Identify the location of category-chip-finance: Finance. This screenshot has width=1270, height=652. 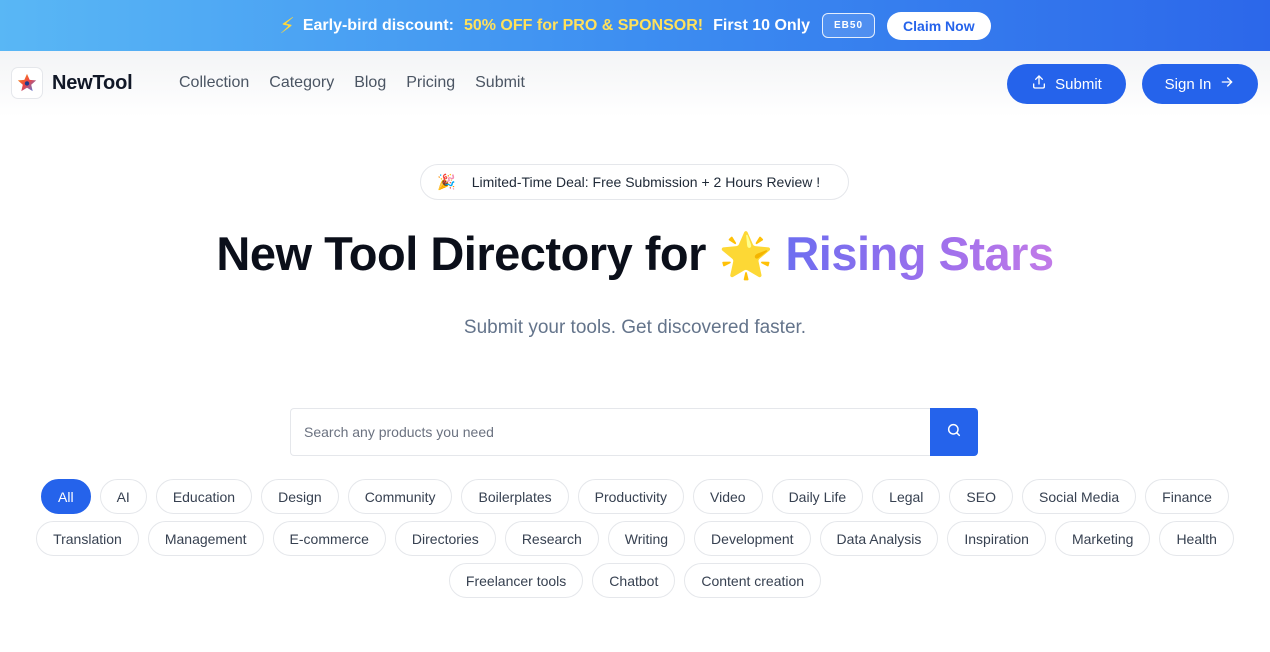
(1187, 496).